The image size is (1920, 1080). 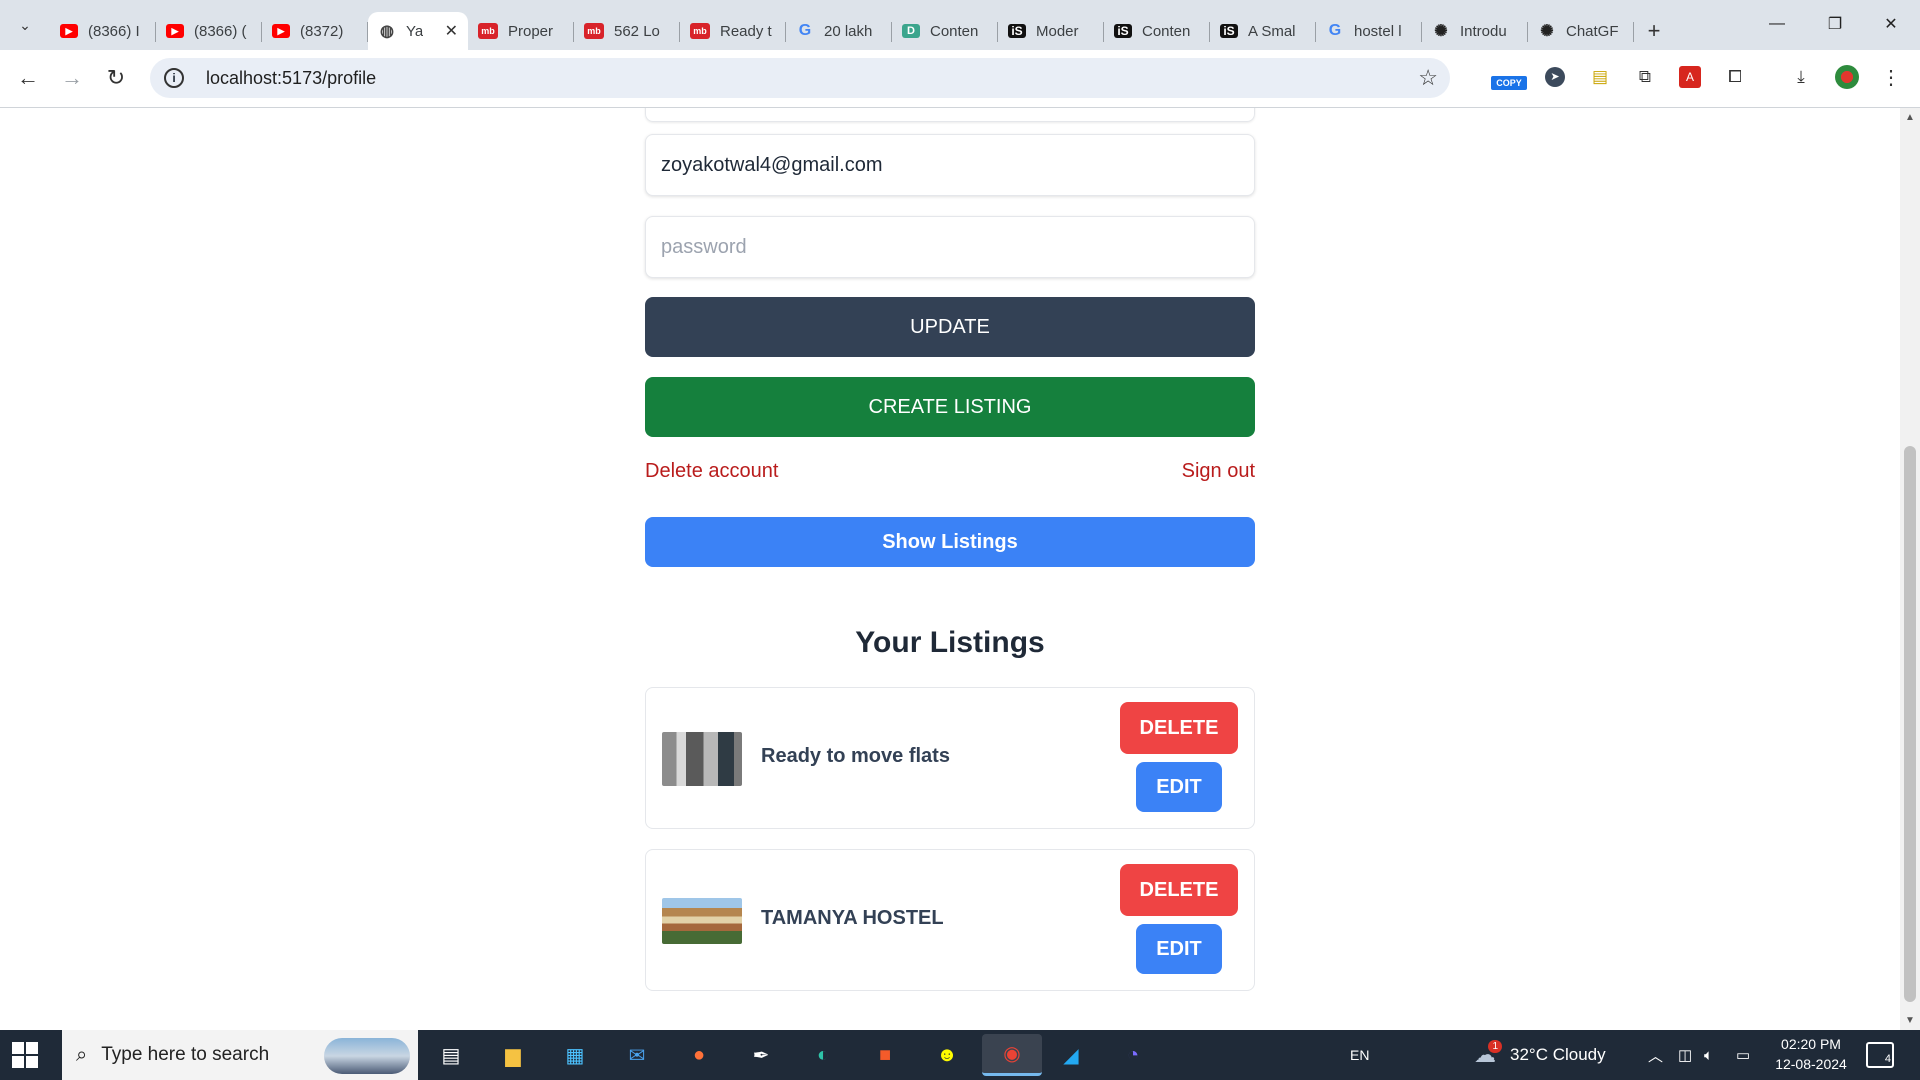 I want to click on task-view-icon: ▤, so click(x=451, y=1055).